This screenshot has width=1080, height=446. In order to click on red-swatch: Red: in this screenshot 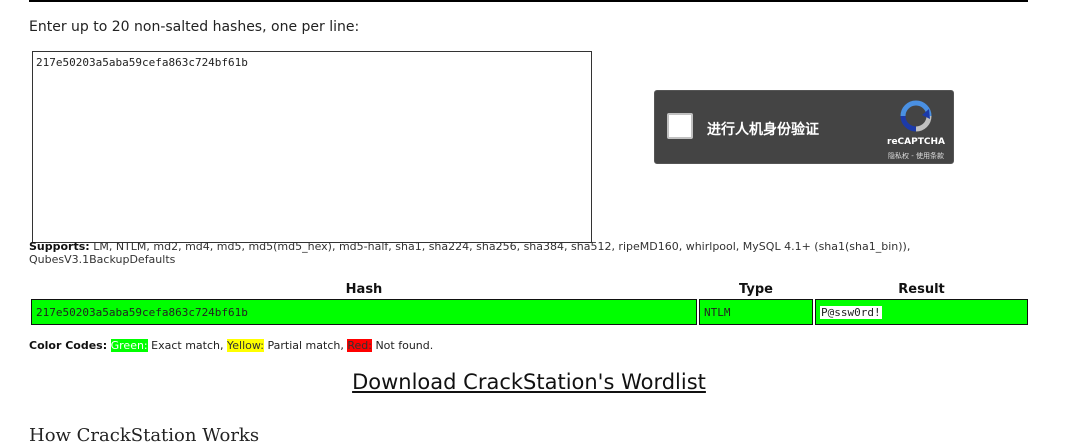, I will do `click(359, 345)`.